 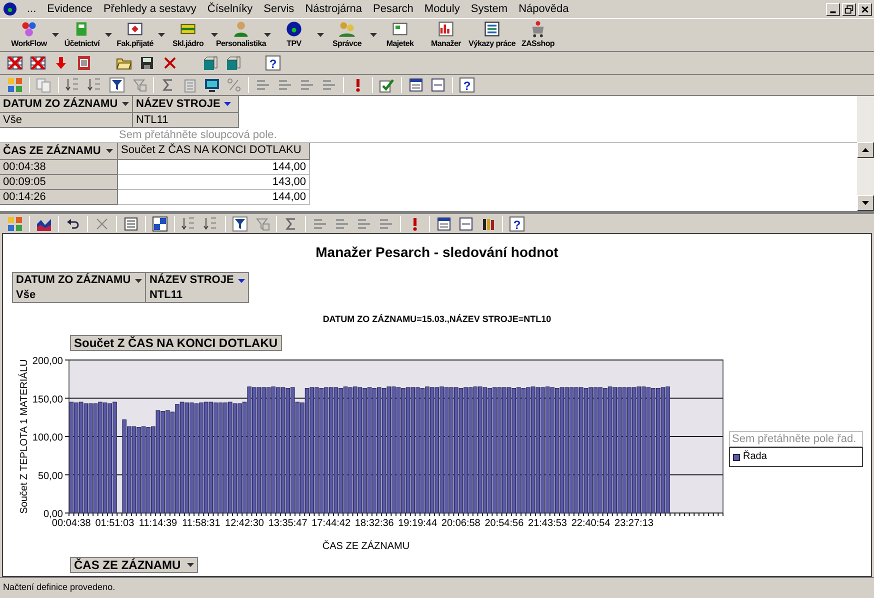 What do you see at coordinates (135, 29) in the screenshot?
I see `invoice-icon` at bounding box center [135, 29].